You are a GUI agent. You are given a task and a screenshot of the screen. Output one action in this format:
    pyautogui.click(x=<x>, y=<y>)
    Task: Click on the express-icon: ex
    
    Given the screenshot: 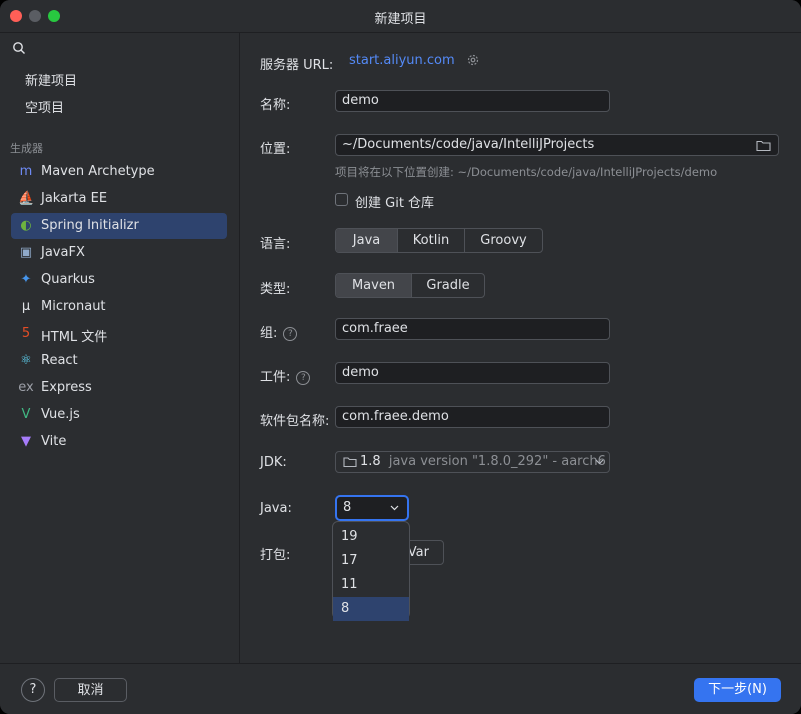 What is the action you would take?
    pyautogui.click(x=26, y=387)
    